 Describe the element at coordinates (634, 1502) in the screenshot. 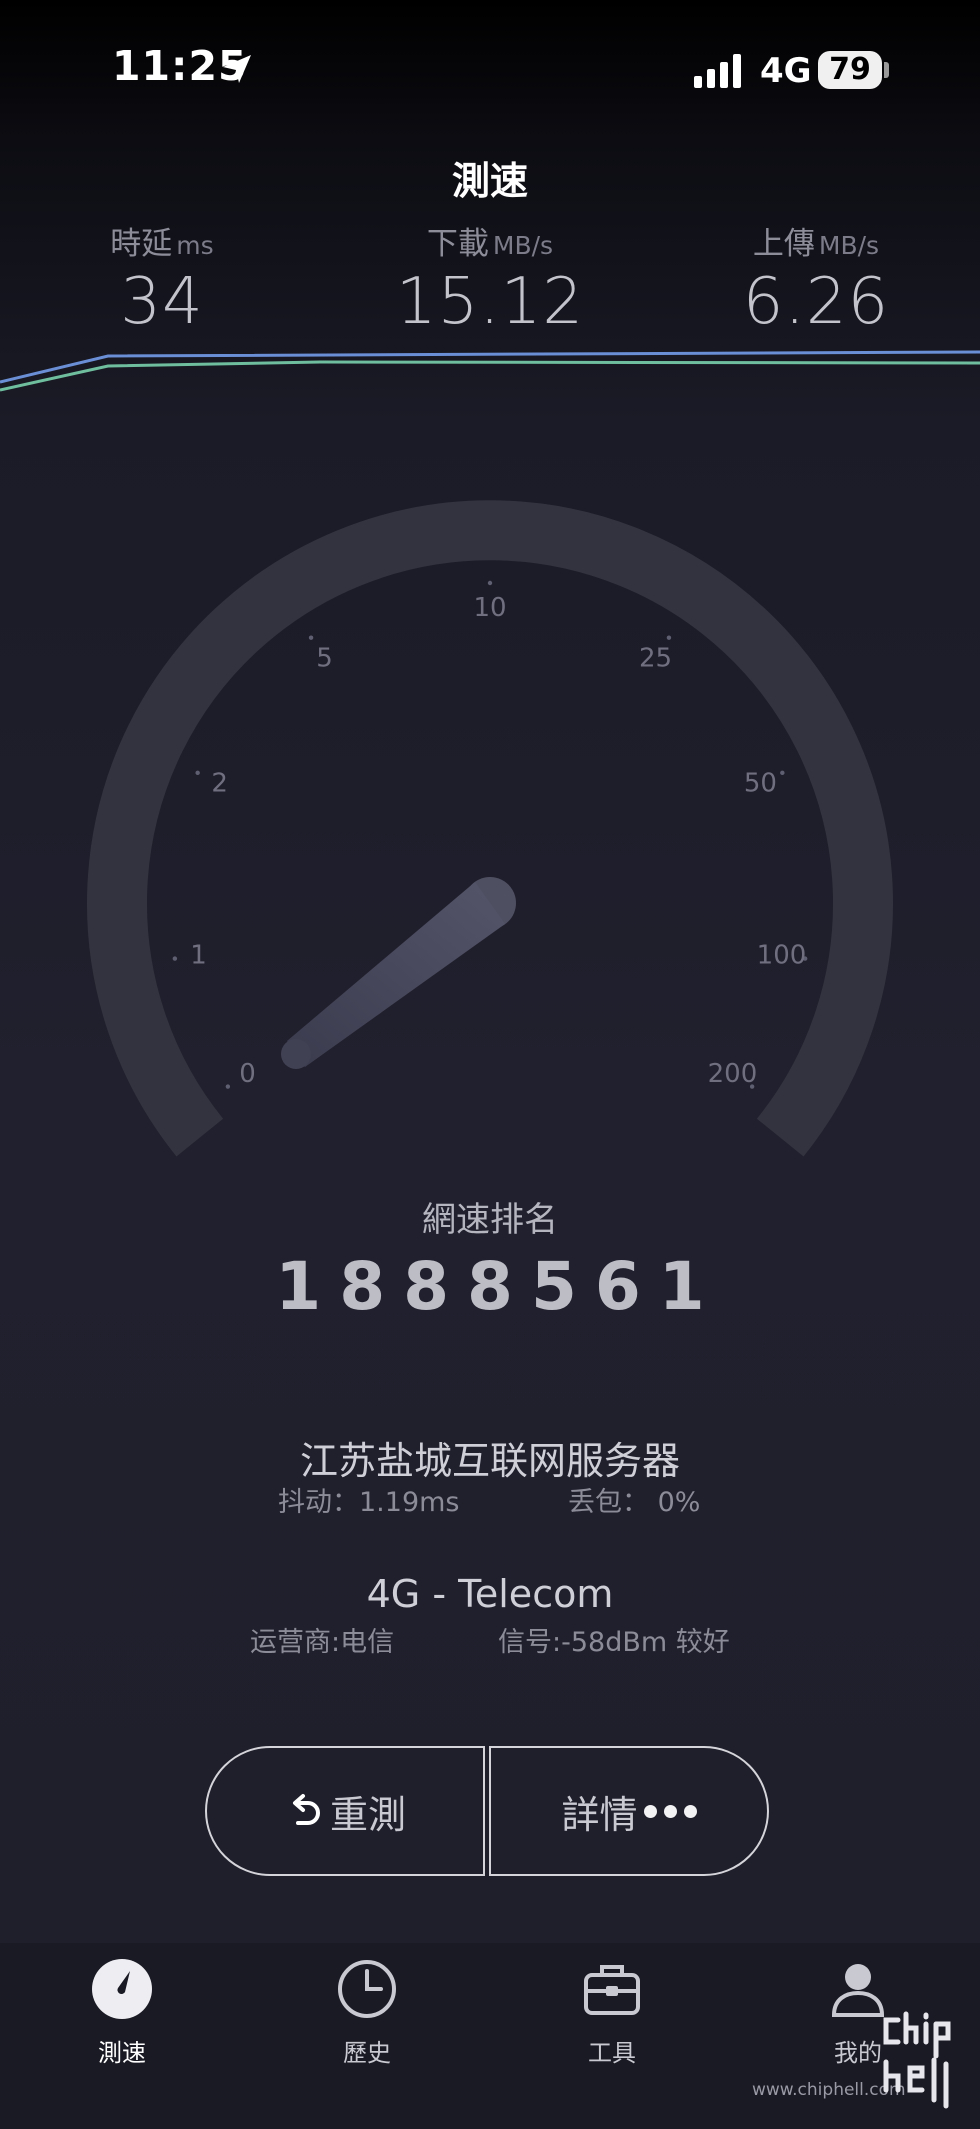

I see `packet-loss-value: 丢包： 0%` at that location.